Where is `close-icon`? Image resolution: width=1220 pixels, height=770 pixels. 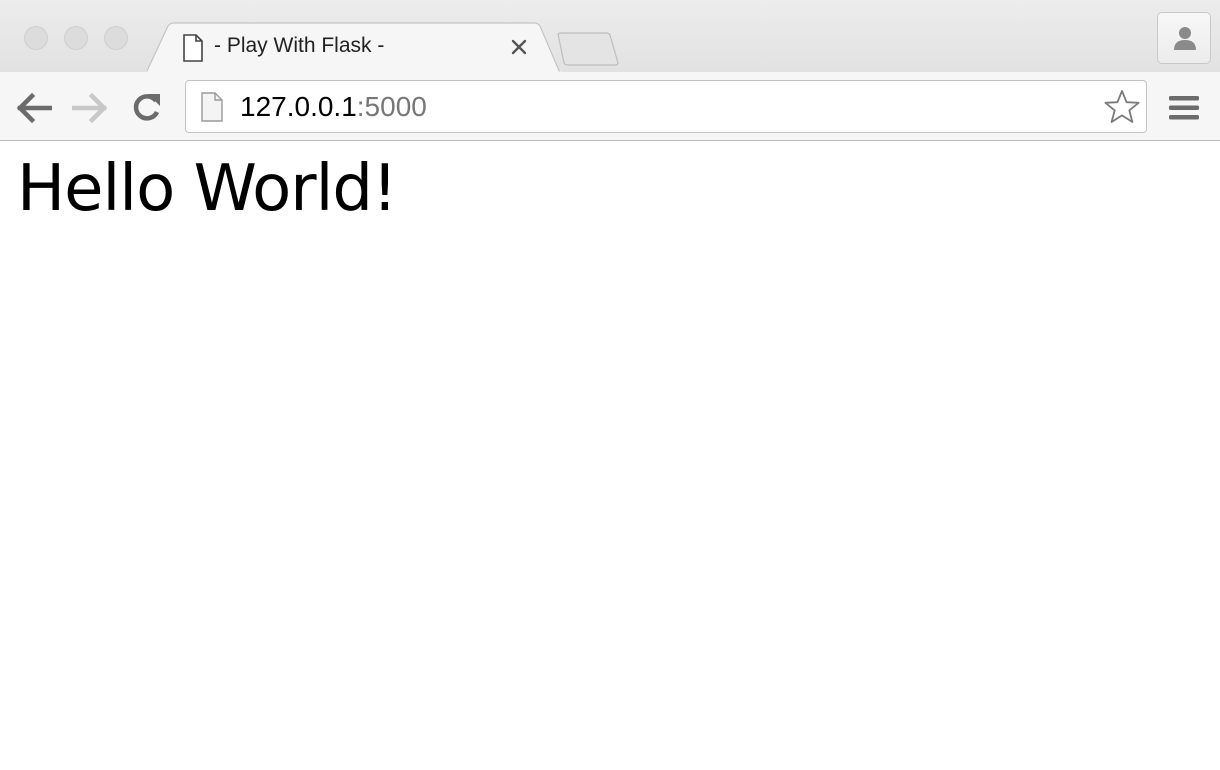
close-icon is located at coordinates (519, 47).